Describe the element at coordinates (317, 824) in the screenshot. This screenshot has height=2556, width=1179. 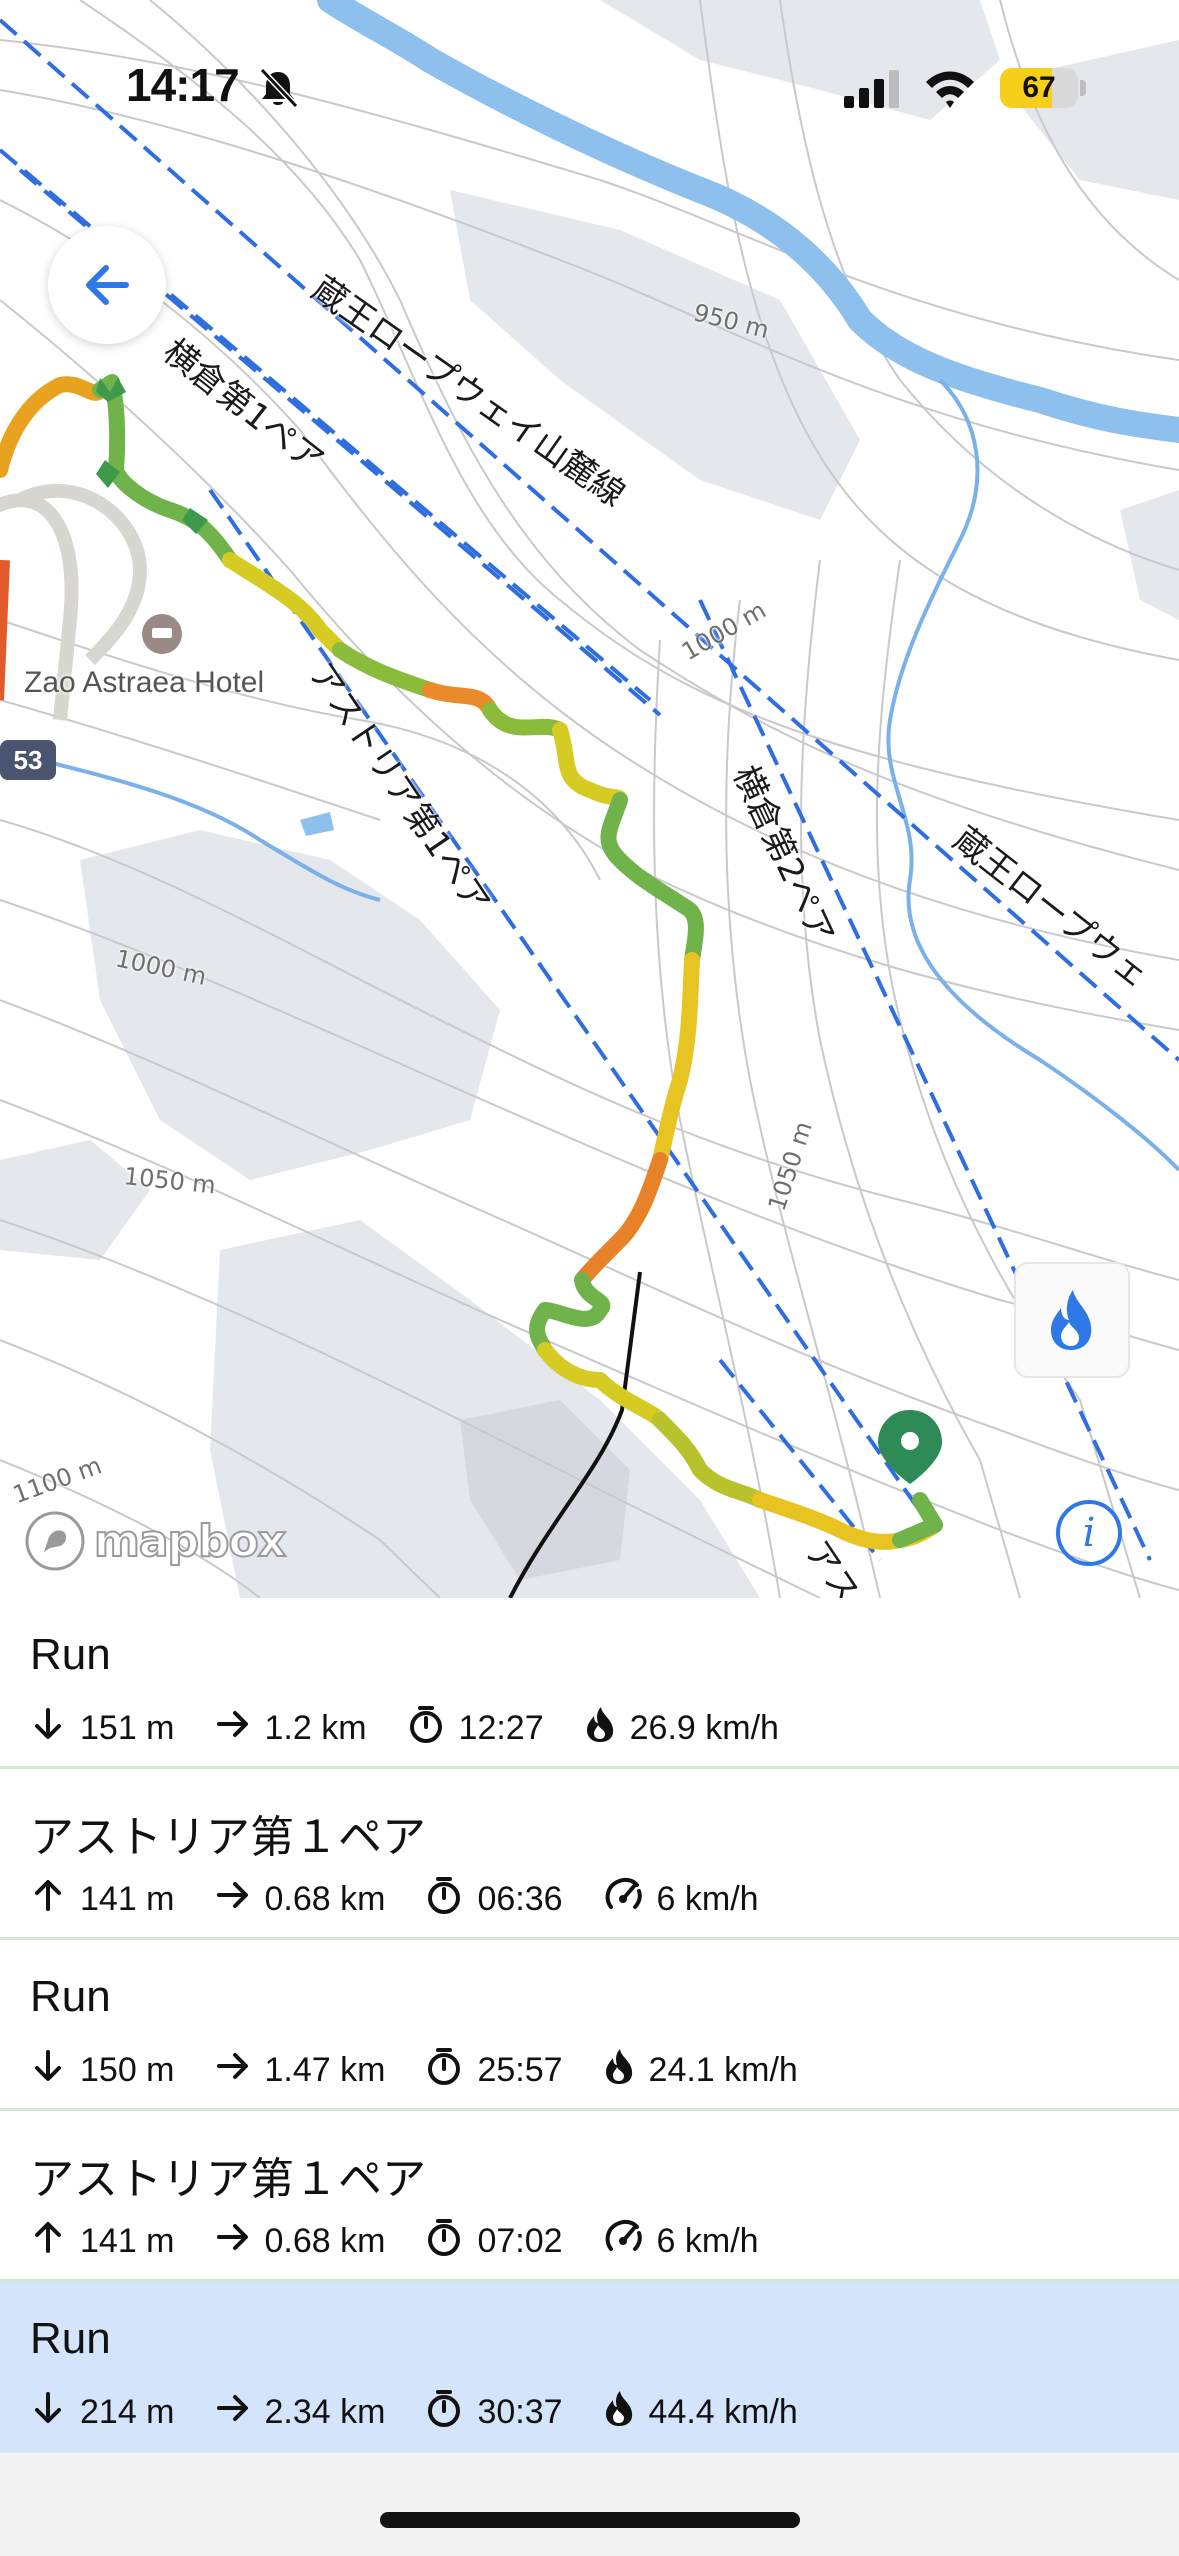
I see `pond` at that location.